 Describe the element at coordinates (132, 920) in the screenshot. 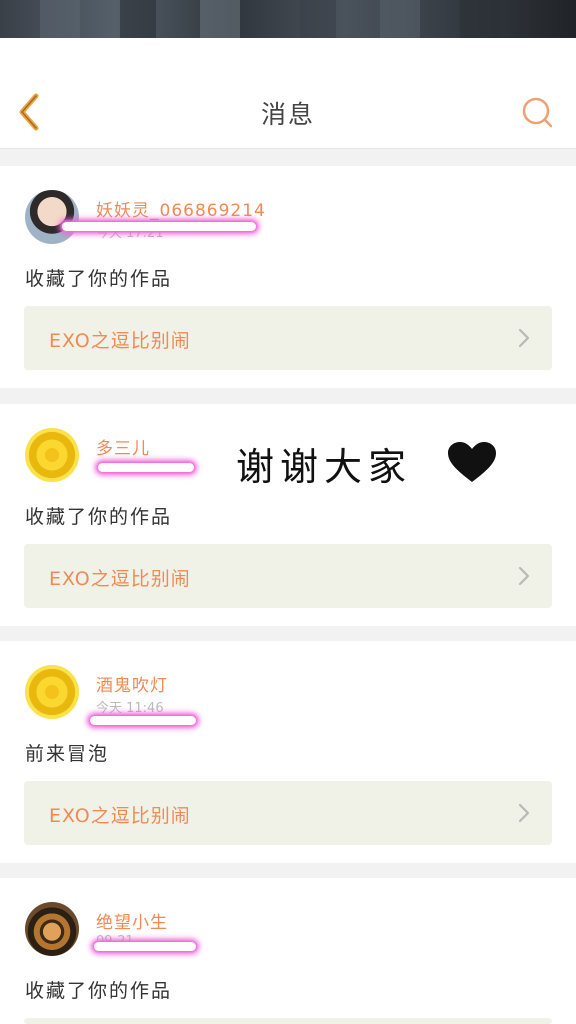

I see `username: 绝望小生` at that location.